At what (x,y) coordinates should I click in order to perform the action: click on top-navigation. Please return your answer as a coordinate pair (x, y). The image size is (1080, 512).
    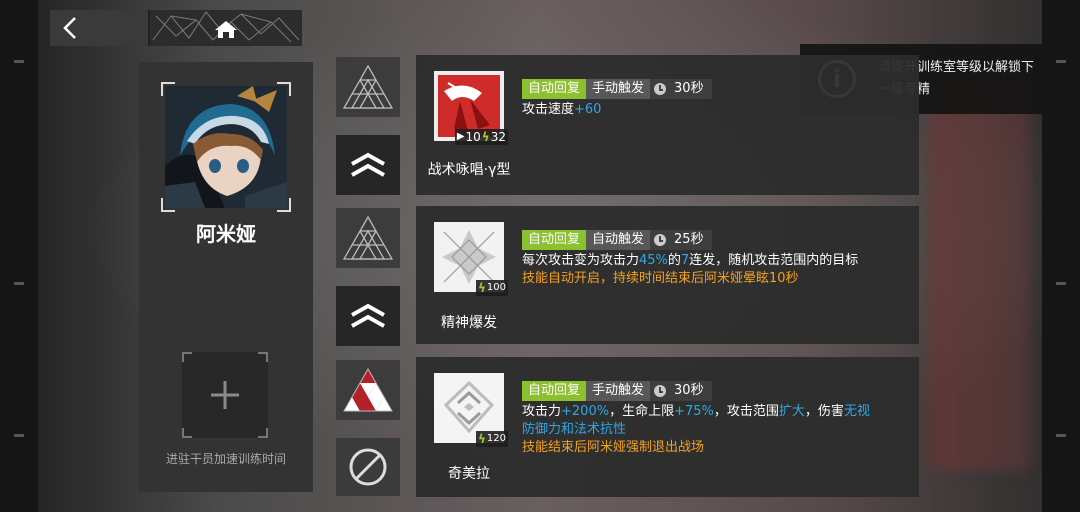
    Looking at the image, I should click on (176, 28).